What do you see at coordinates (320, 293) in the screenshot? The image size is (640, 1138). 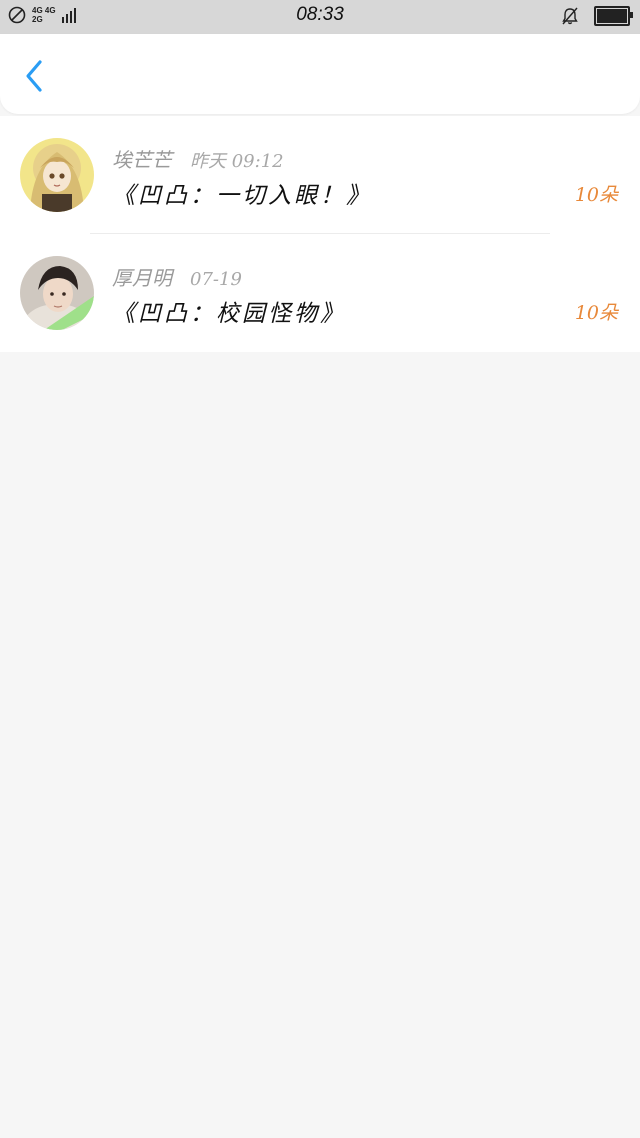 I see `list-item: 厚月明 07-19 《凹凸：校园怪物》 10朵` at bounding box center [320, 293].